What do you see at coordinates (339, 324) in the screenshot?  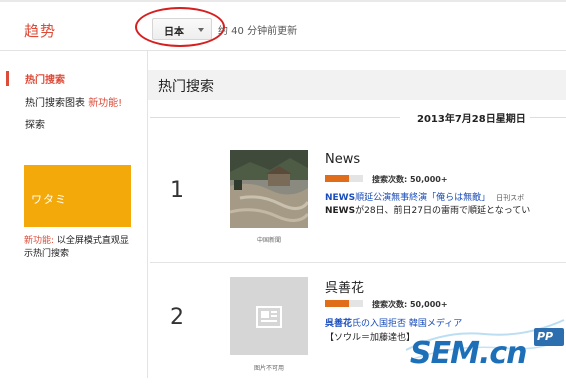 I see `headline-keyword: 呉善花` at bounding box center [339, 324].